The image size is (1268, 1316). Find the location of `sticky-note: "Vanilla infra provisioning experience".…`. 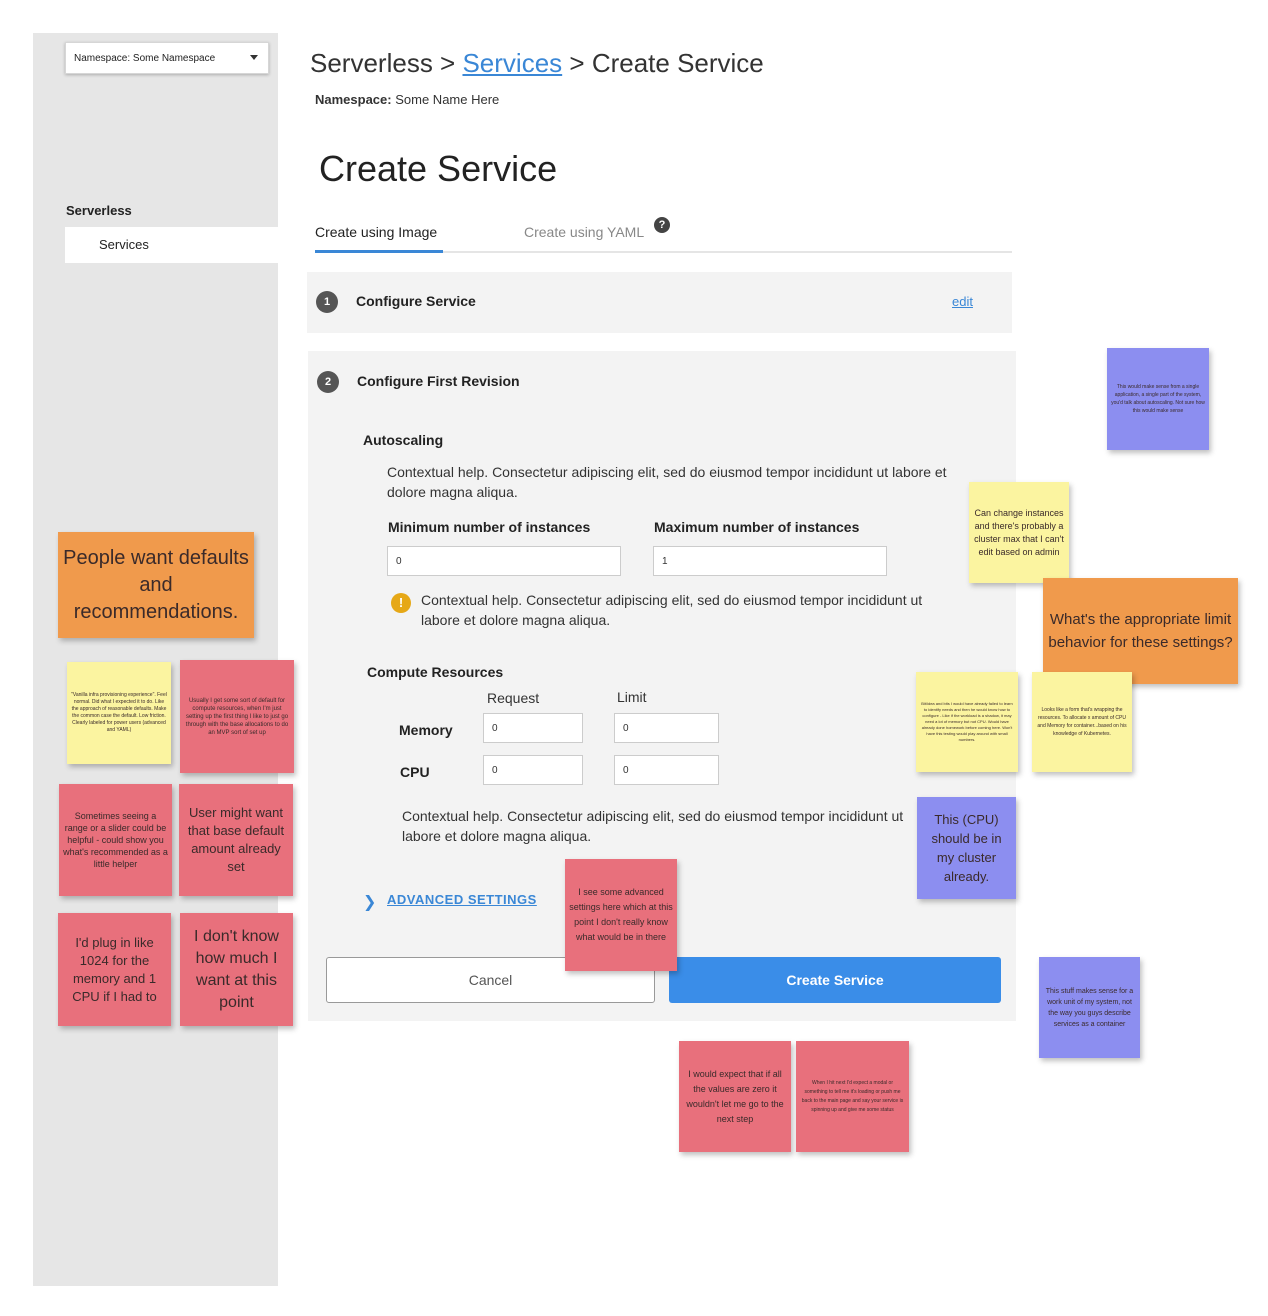

sticky-note: "Vanilla infra provisioning experience".… is located at coordinates (119, 713).